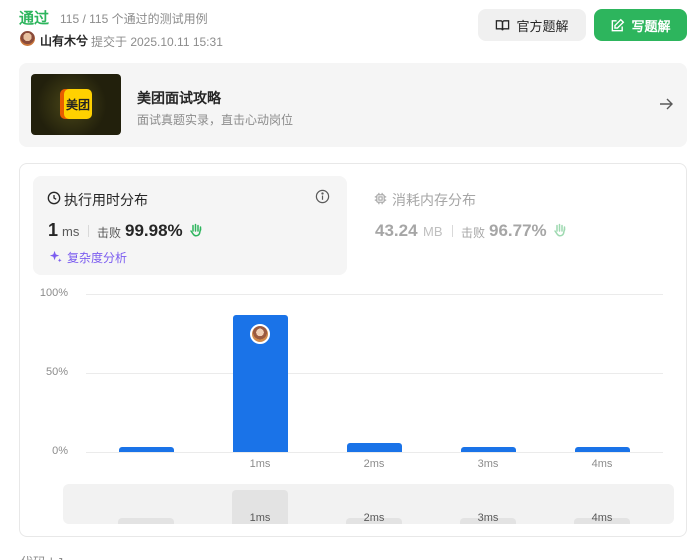 The width and height of the screenshot is (700, 560). What do you see at coordinates (64, 40) in the screenshot?
I see `username: 山有木兮` at bounding box center [64, 40].